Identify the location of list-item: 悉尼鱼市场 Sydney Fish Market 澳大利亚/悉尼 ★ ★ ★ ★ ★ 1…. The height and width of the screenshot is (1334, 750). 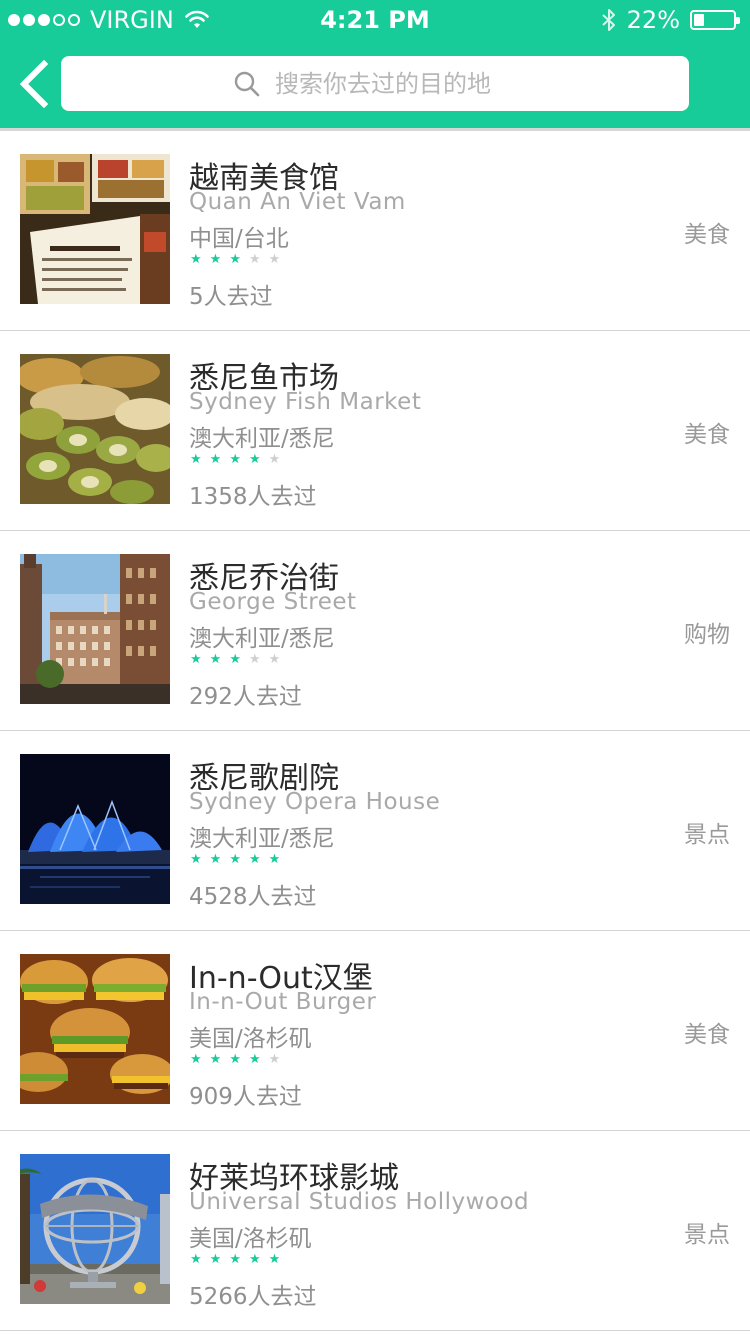
(375, 431).